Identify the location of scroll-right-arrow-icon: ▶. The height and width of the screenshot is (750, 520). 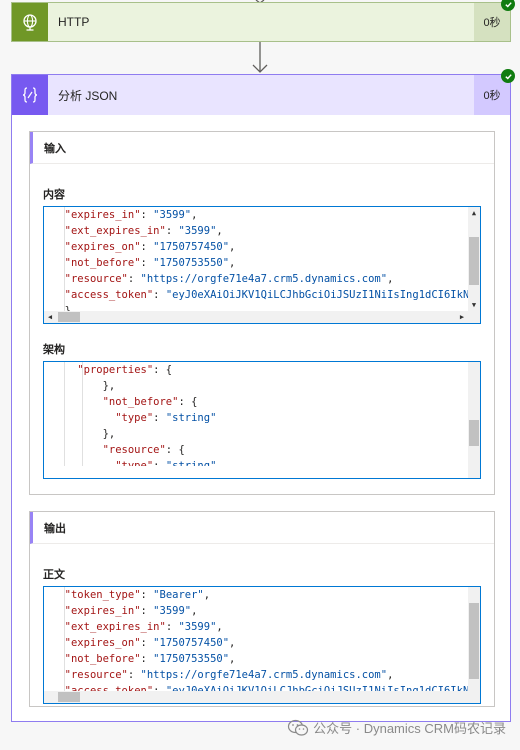
(462, 317).